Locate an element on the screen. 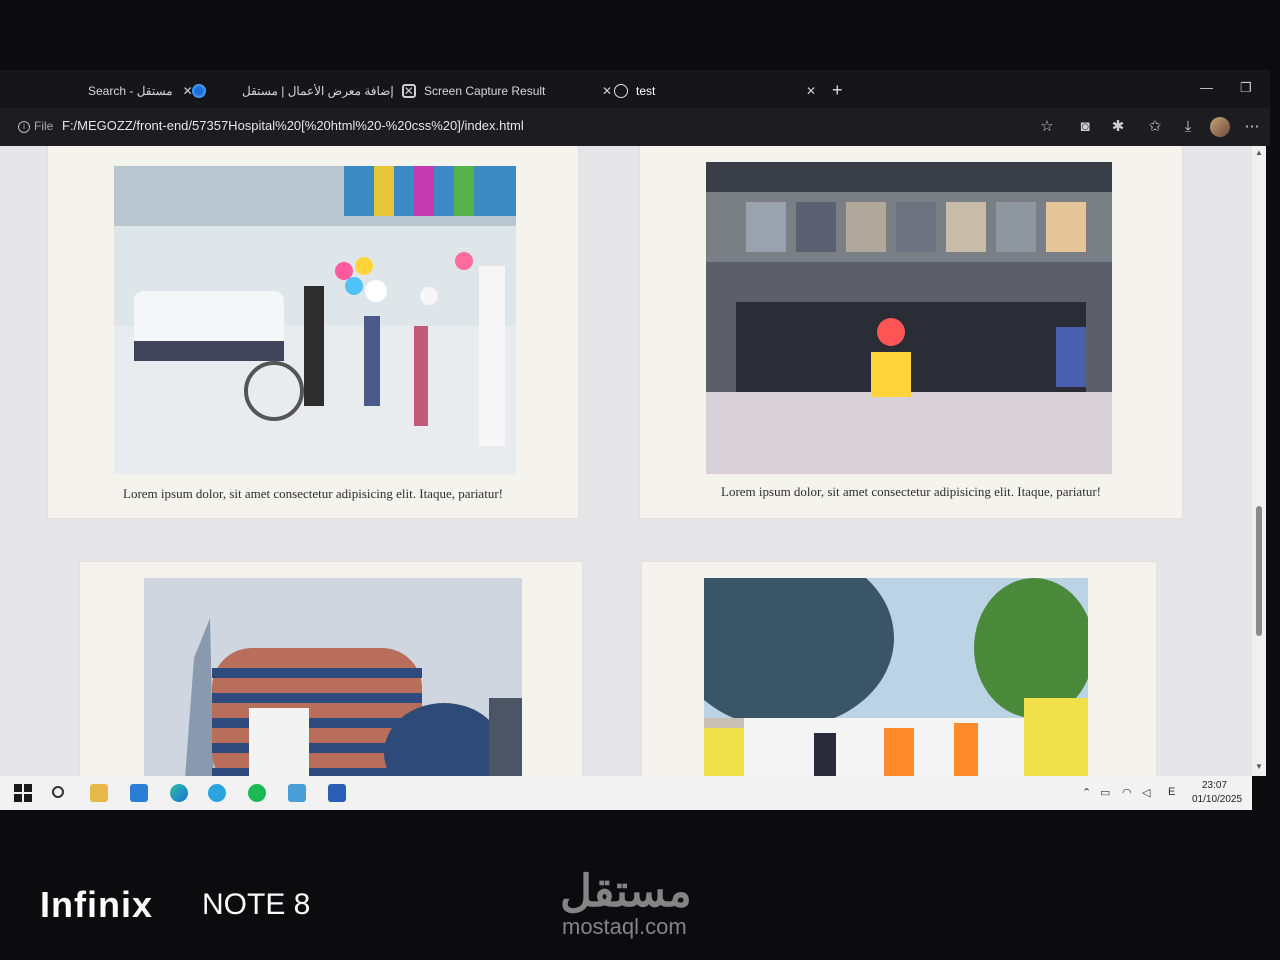 Image resolution: width=1280 pixels, height=960 pixels. camera-app-icon is located at coordinates (297, 793).